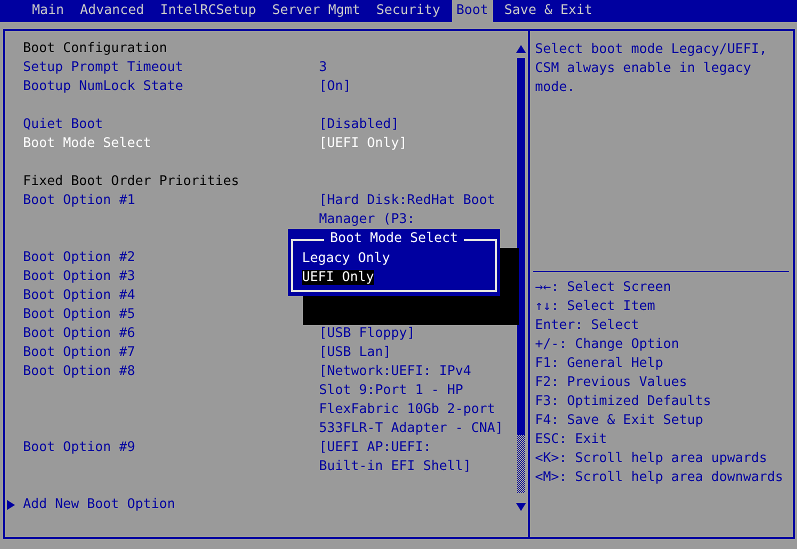  Describe the element at coordinates (619, 421) in the screenshot. I see `key-hint: F4: Save & Exit Setup` at that location.